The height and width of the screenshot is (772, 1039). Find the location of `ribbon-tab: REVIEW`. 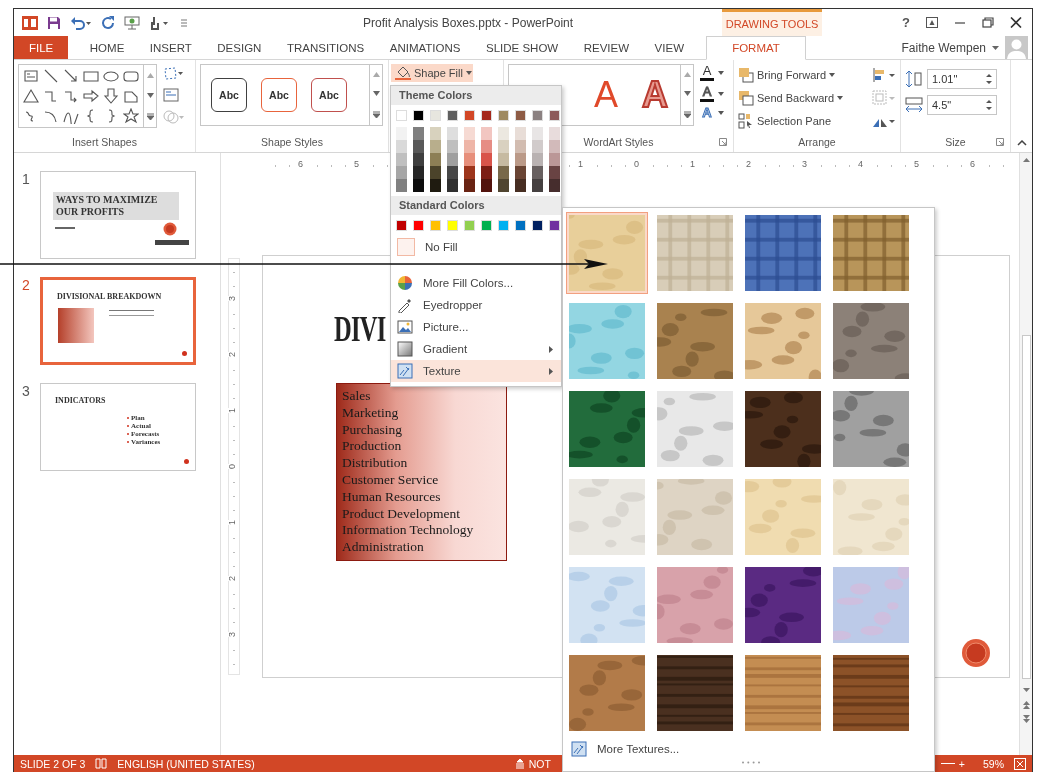

ribbon-tab: REVIEW is located at coordinates (606, 47).